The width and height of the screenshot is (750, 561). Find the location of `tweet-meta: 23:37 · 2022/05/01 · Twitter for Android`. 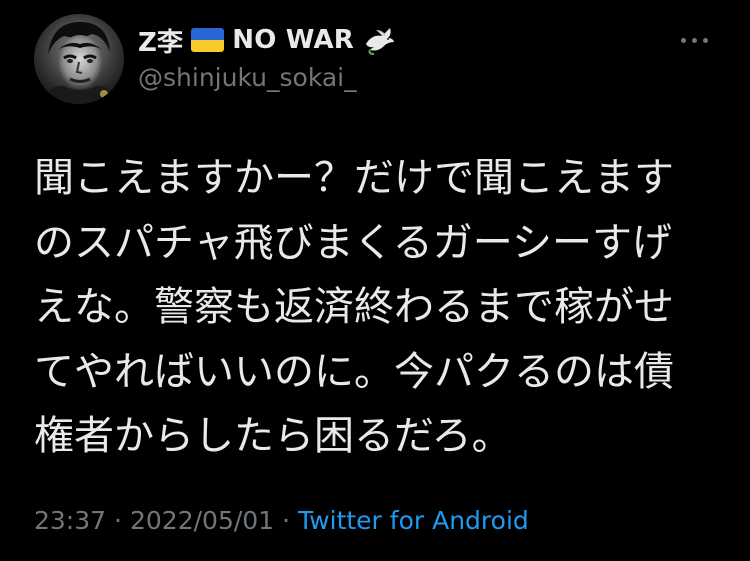

tweet-meta: 23:37 · 2022/05/01 · Twitter for Android is located at coordinates (281, 520).